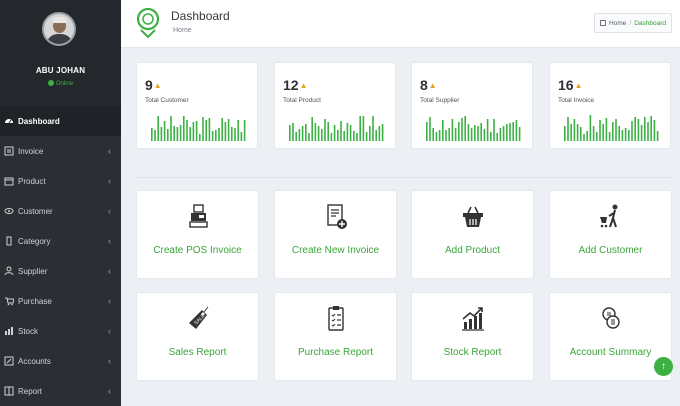 This screenshot has width=680, height=406. I want to click on divider, so click(404, 177).